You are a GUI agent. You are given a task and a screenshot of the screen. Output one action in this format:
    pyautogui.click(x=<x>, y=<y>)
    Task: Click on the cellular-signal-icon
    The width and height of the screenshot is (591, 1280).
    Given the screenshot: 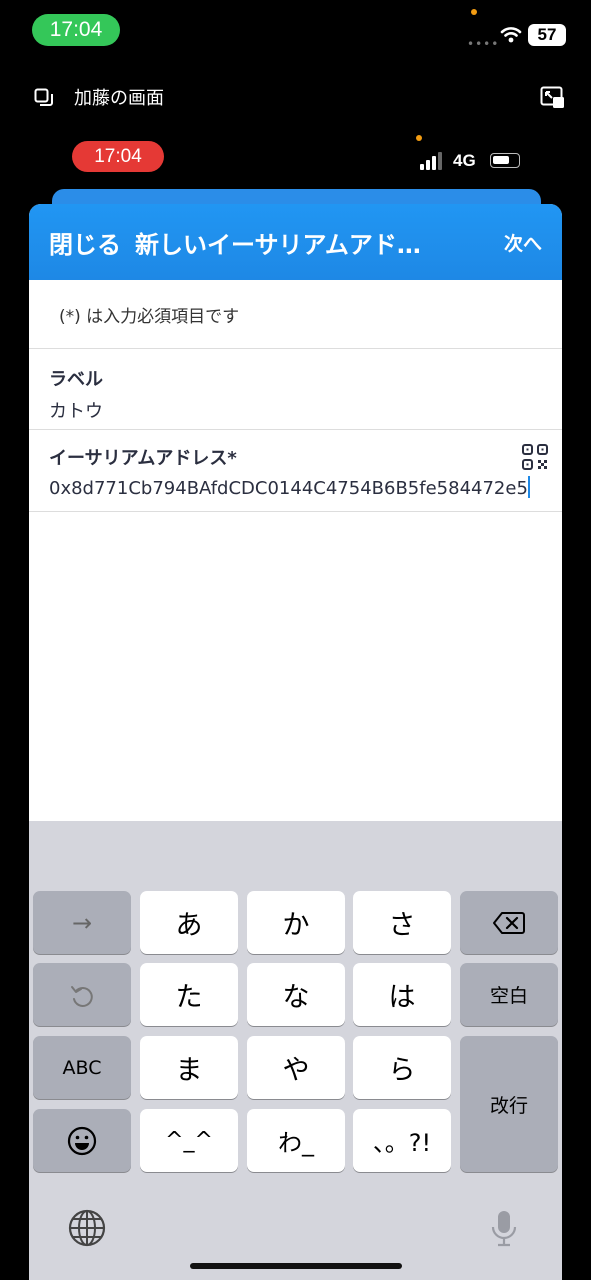 What is the action you would take?
    pyautogui.click(x=431, y=161)
    